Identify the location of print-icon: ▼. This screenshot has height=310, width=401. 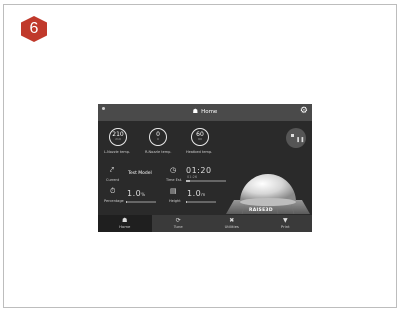
(285, 220).